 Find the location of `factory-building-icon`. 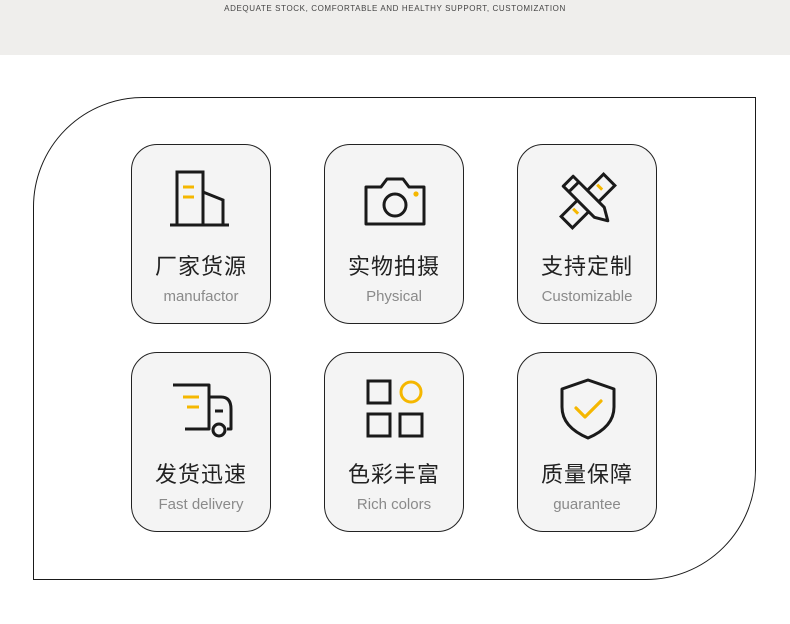

factory-building-icon is located at coordinates (202, 201).